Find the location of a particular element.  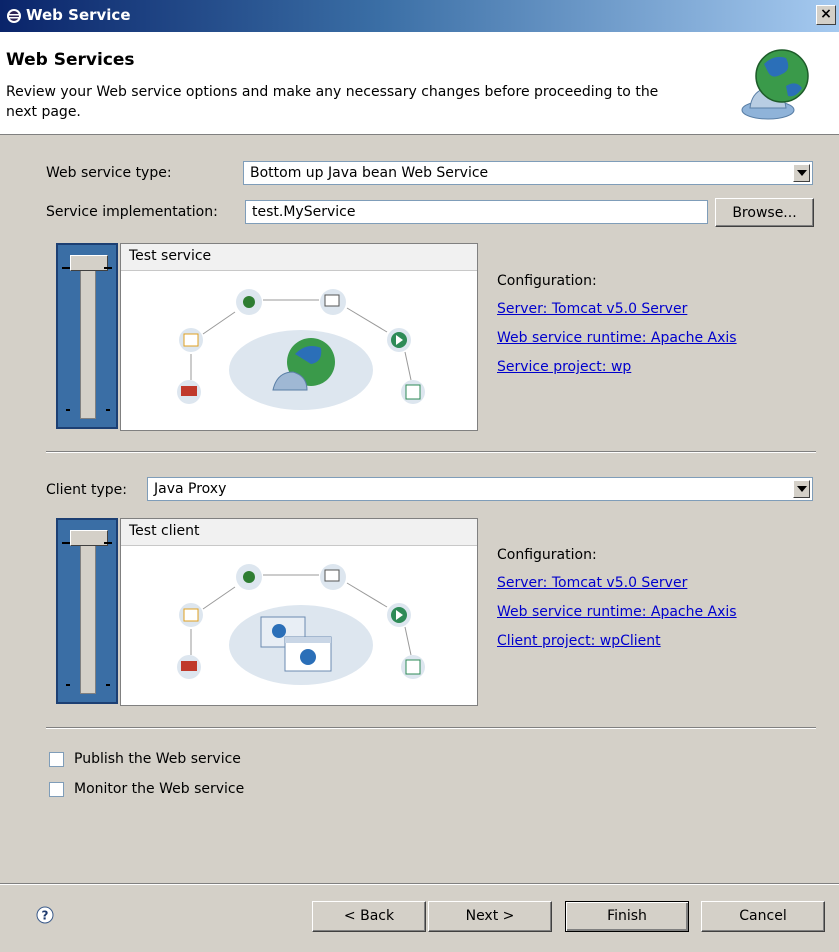

client-level-text: Test client is located at coordinates (164, 531).